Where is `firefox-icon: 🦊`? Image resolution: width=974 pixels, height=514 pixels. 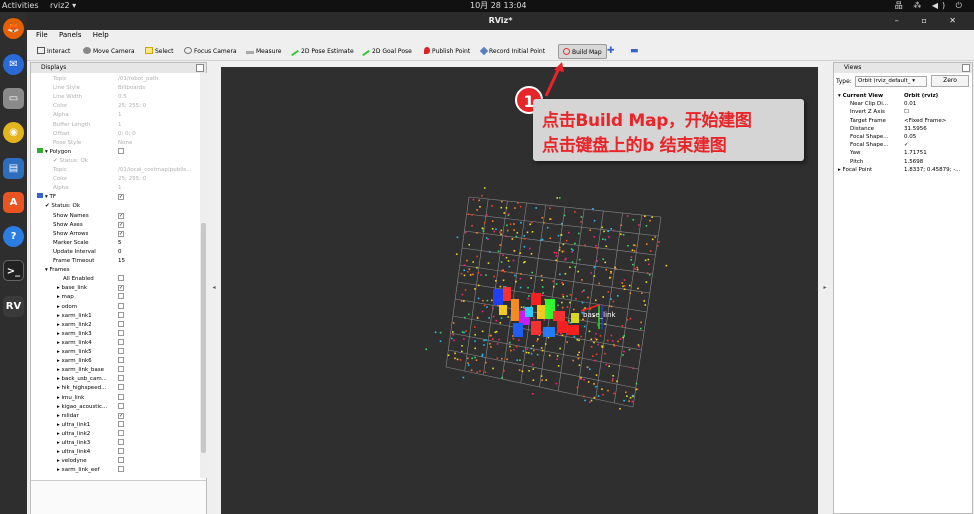
firefox-icon: 🦊 is located at coordinates (13, 28).